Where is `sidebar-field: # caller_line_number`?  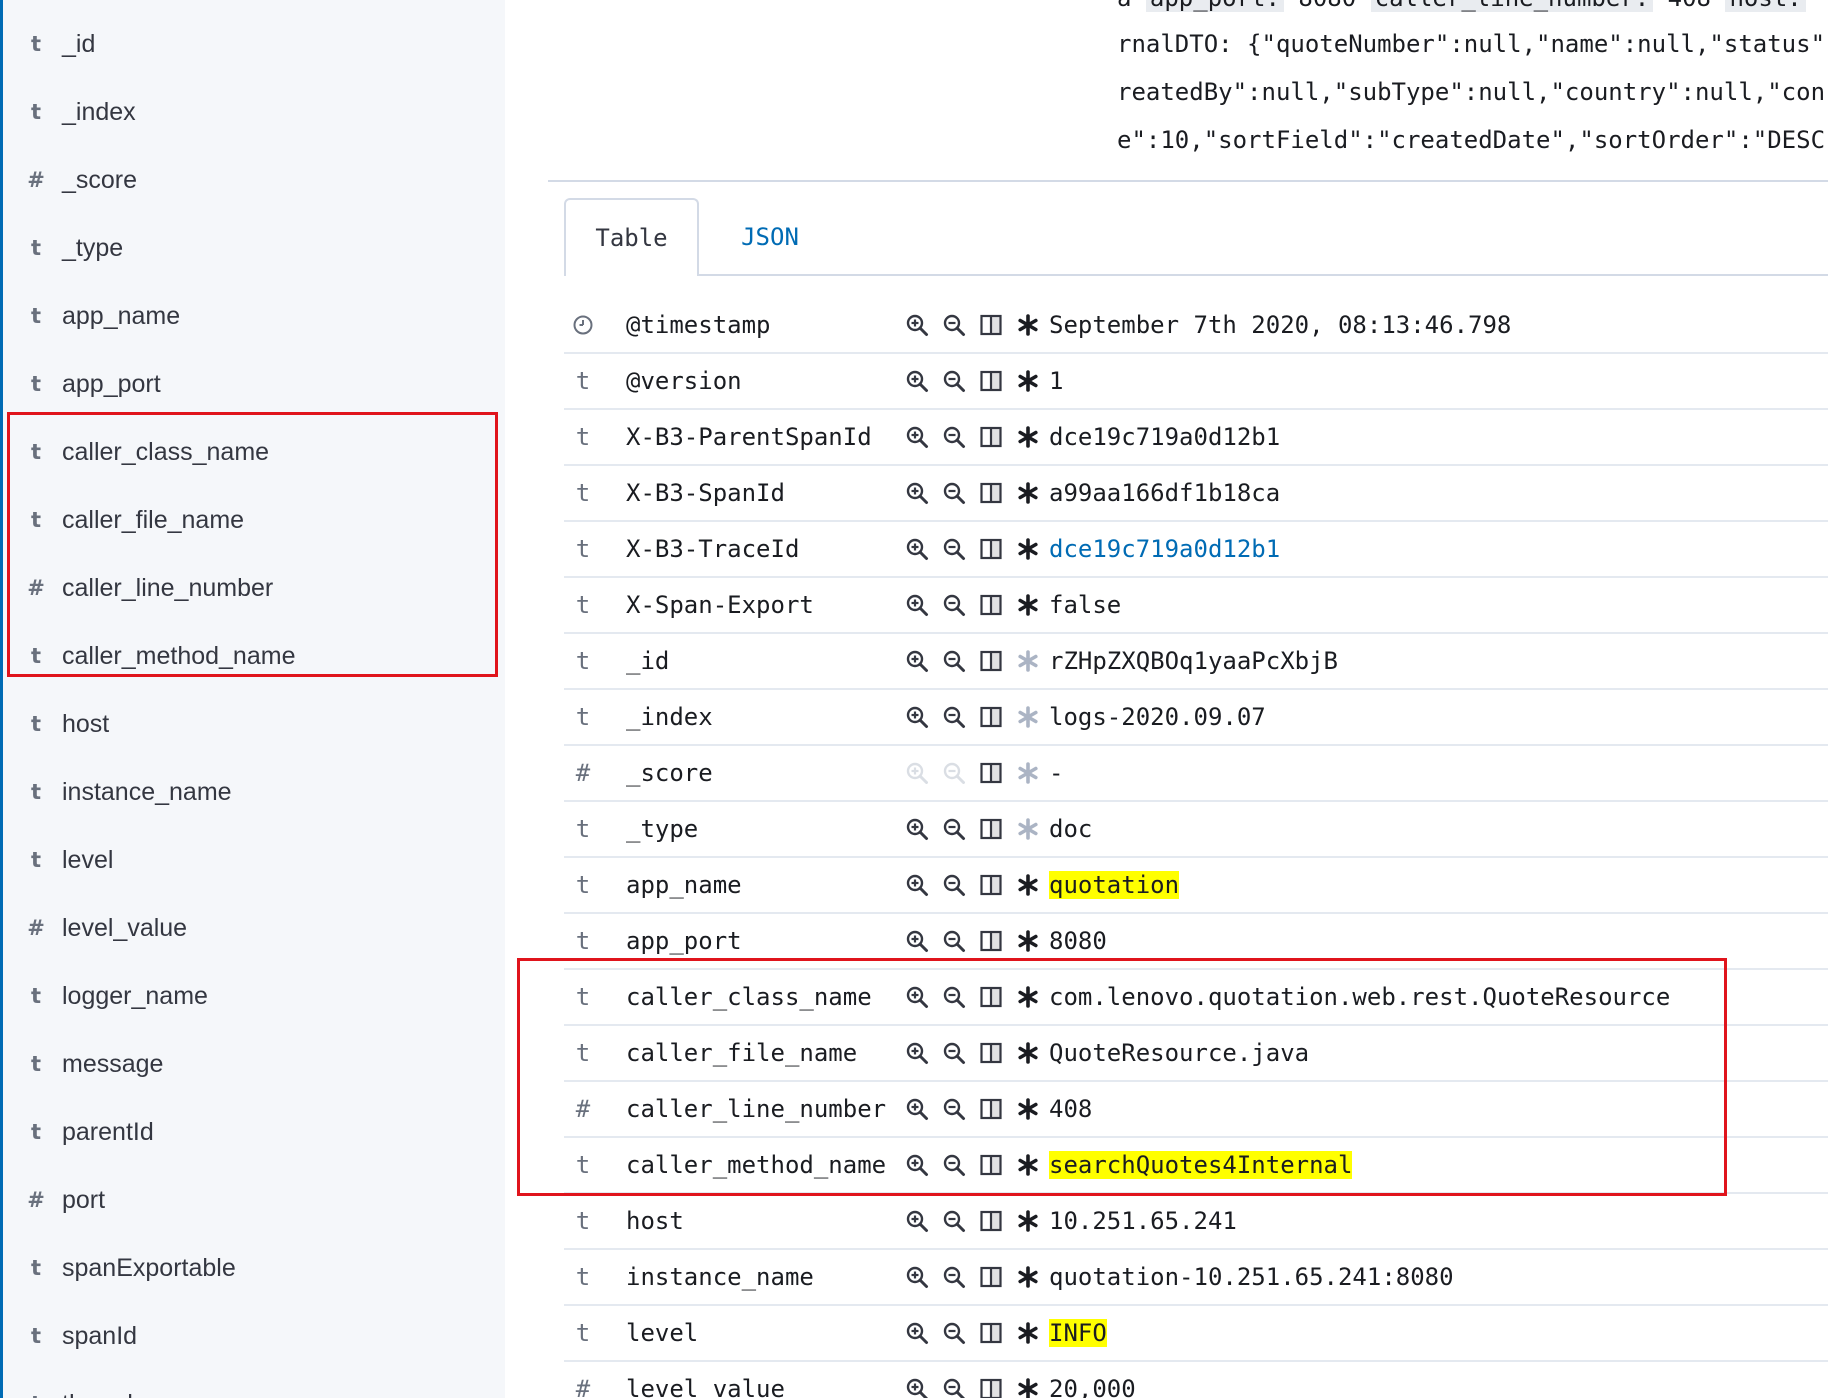 sidebar-field: # caller_line_number is located at coordinates (253, 588).